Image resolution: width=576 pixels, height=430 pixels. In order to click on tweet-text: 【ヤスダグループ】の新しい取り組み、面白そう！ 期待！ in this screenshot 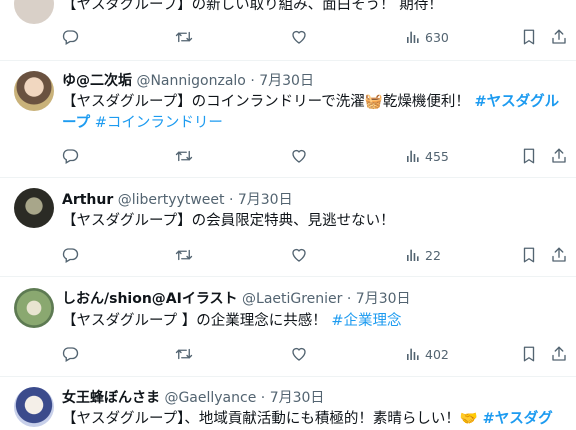, I will do `click(315, 8)`.